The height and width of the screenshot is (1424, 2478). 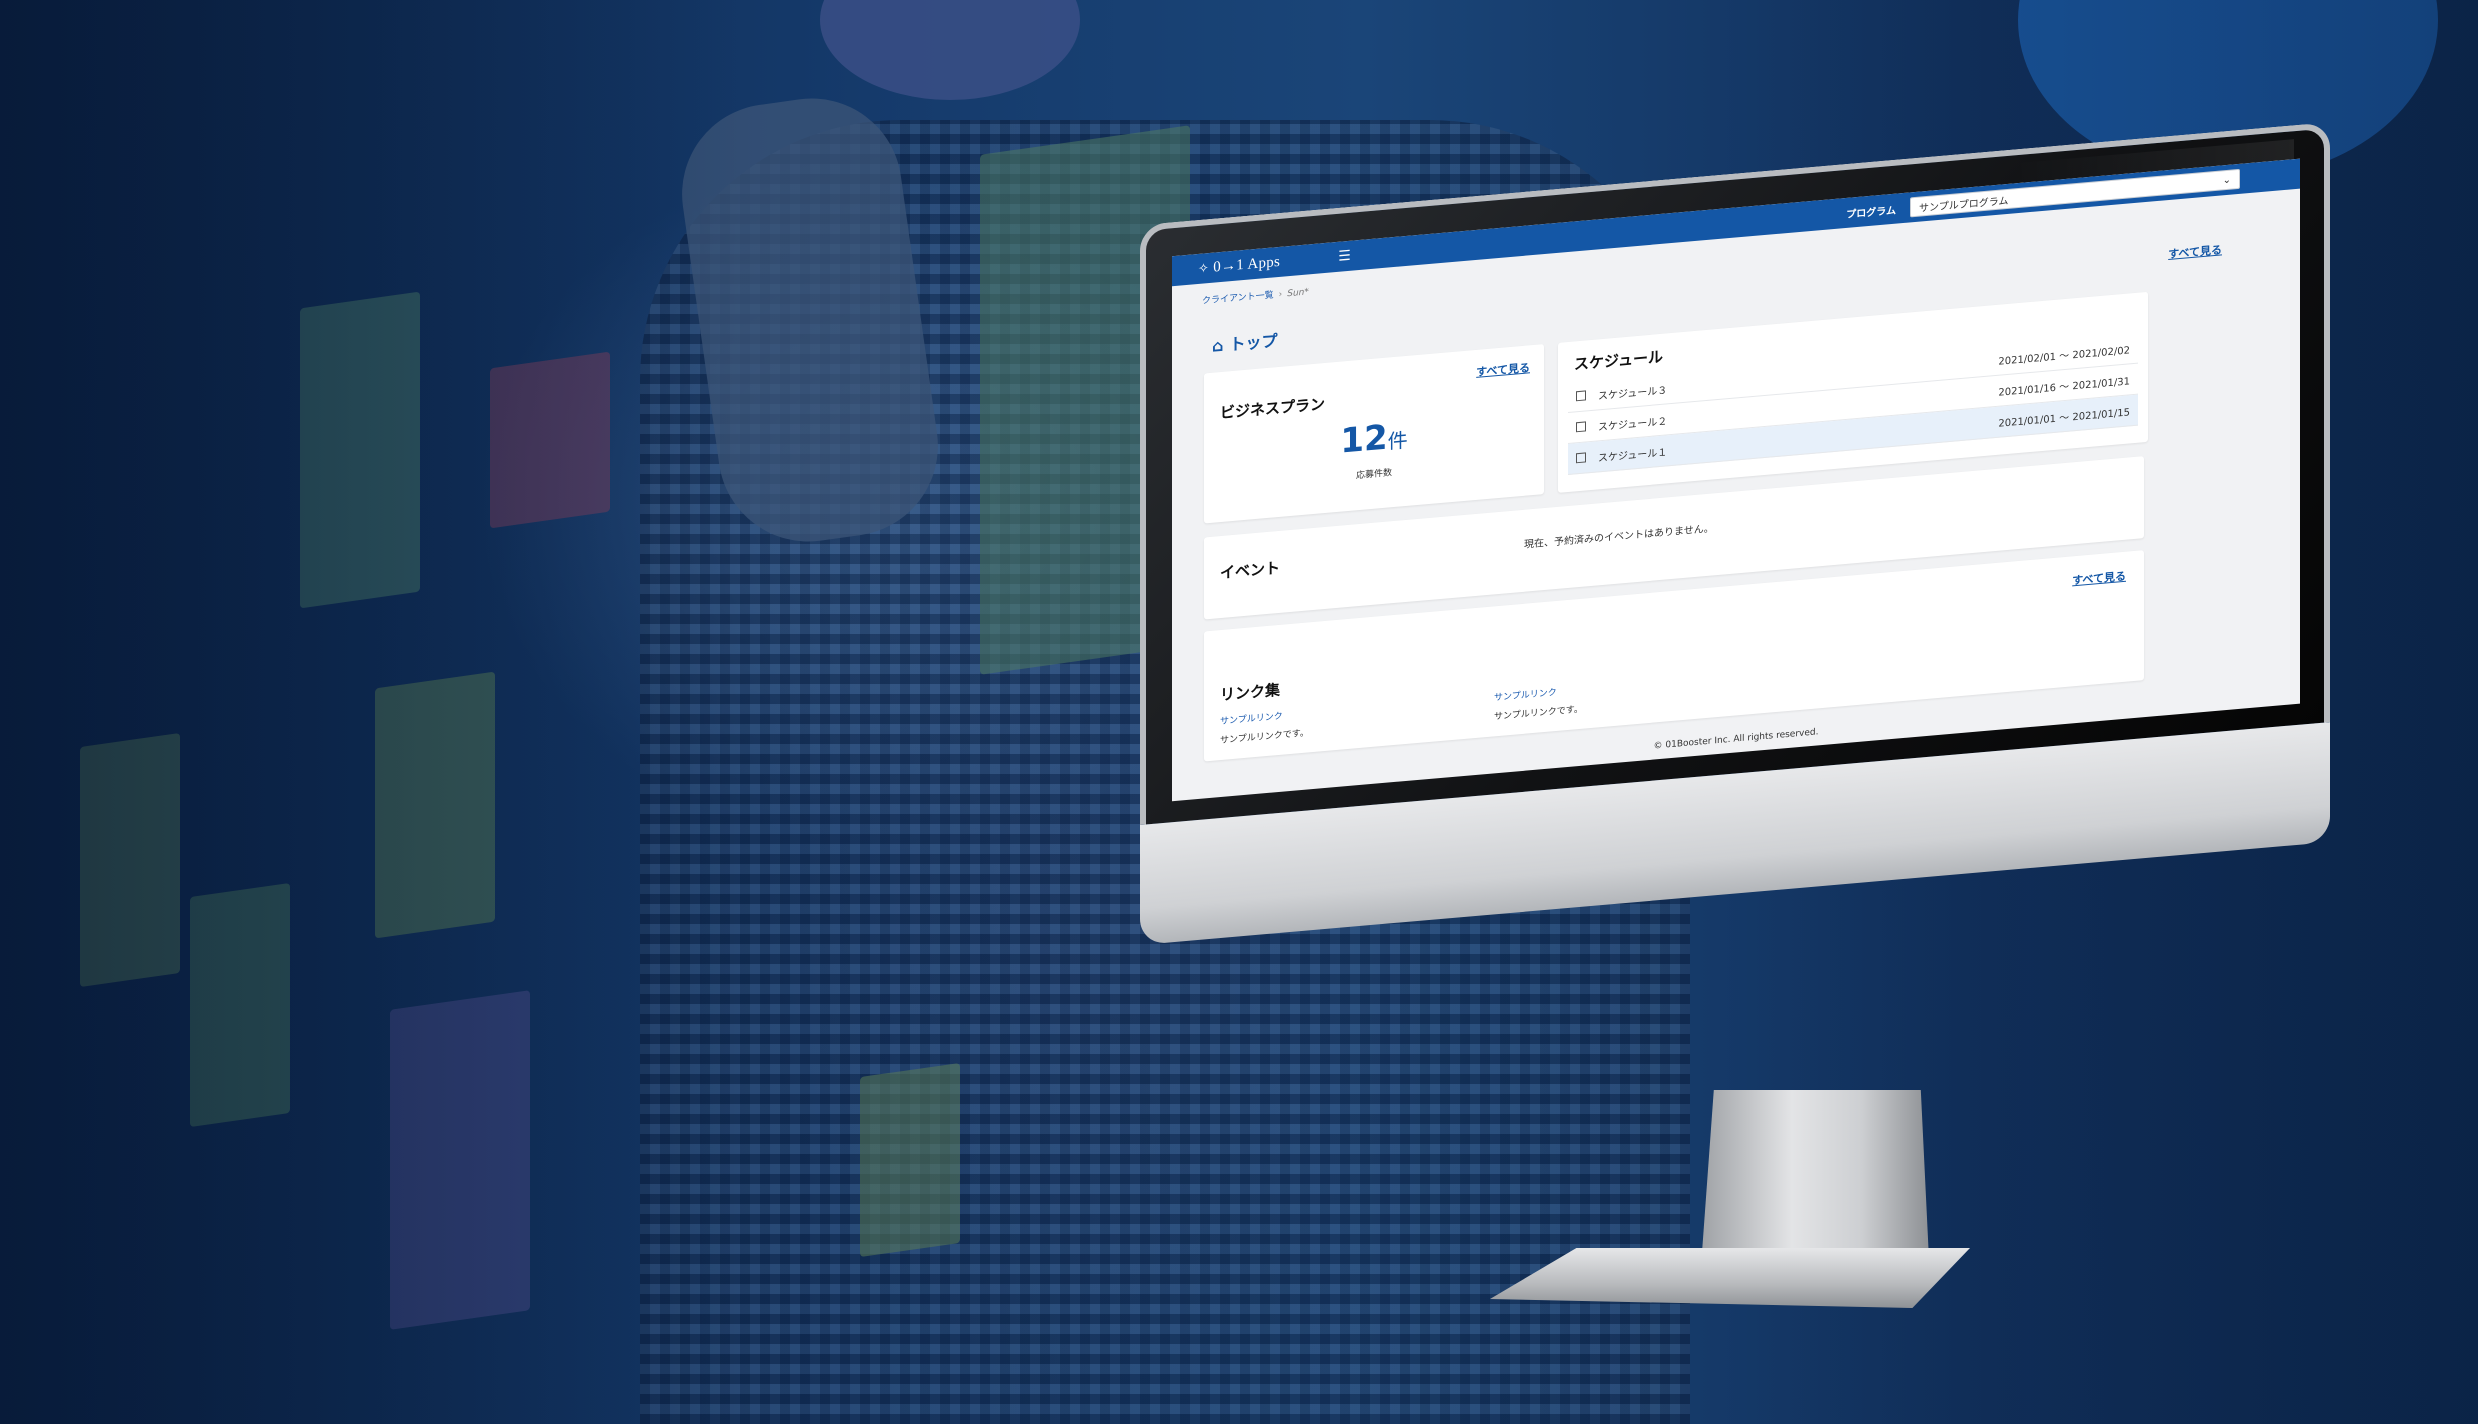 What do you see at coordinates (1250, 692) in the screenshot?
I see `card-title: リンク集` at bounding box center [1250, 692].